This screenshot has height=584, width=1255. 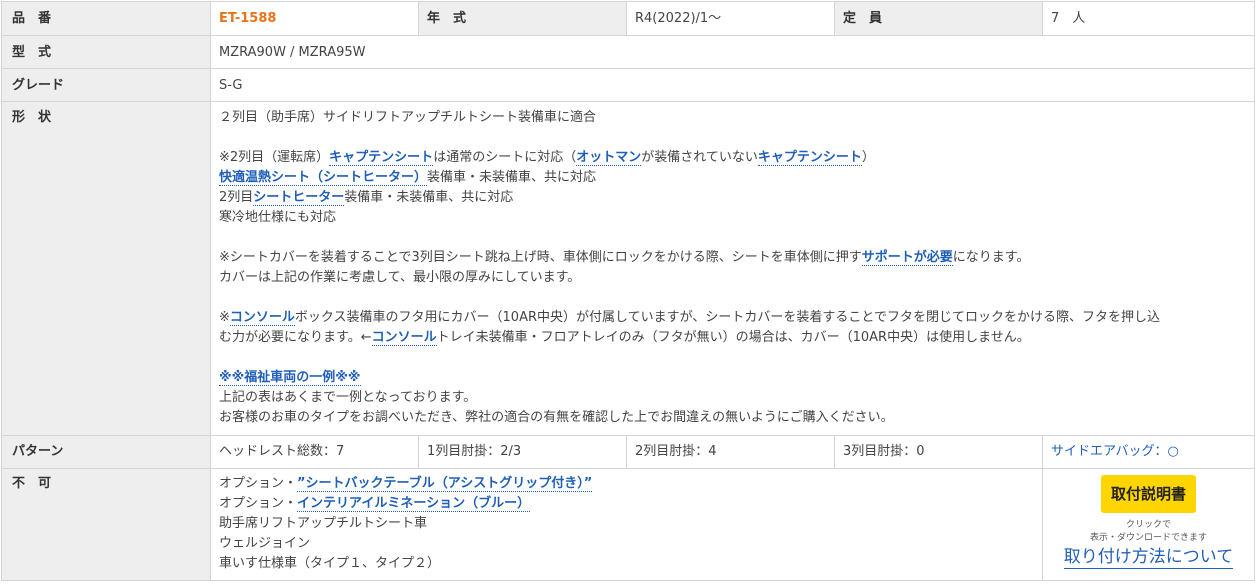 I want to click on headrest-count: ヘッドレスト総数：7, so click(x=314, y=452).